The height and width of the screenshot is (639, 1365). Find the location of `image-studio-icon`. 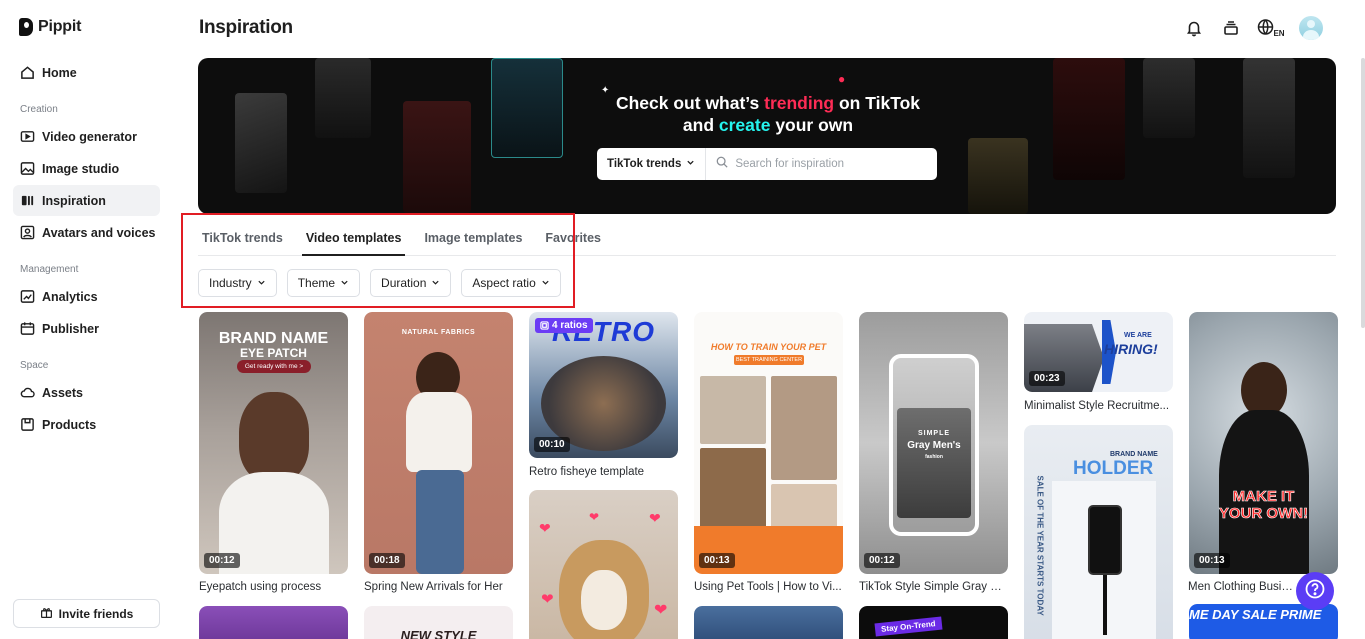

image-studio-icon is located at coordinates (27, 168).